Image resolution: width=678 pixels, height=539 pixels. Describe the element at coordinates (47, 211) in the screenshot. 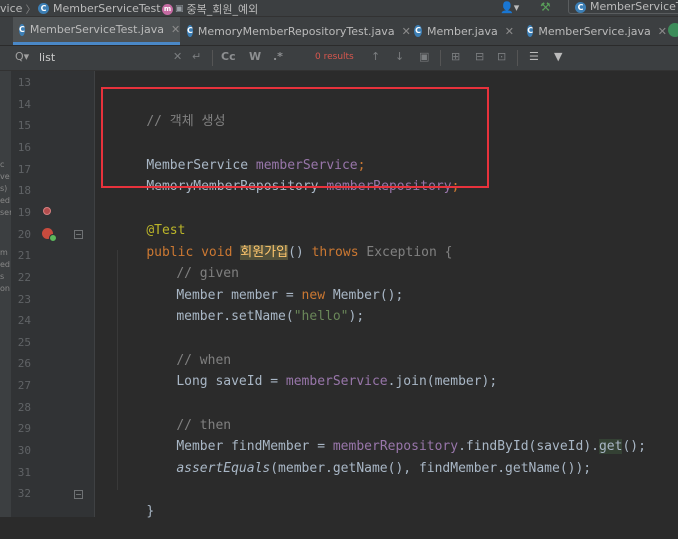

I see `breakpoint-icon` at that location.